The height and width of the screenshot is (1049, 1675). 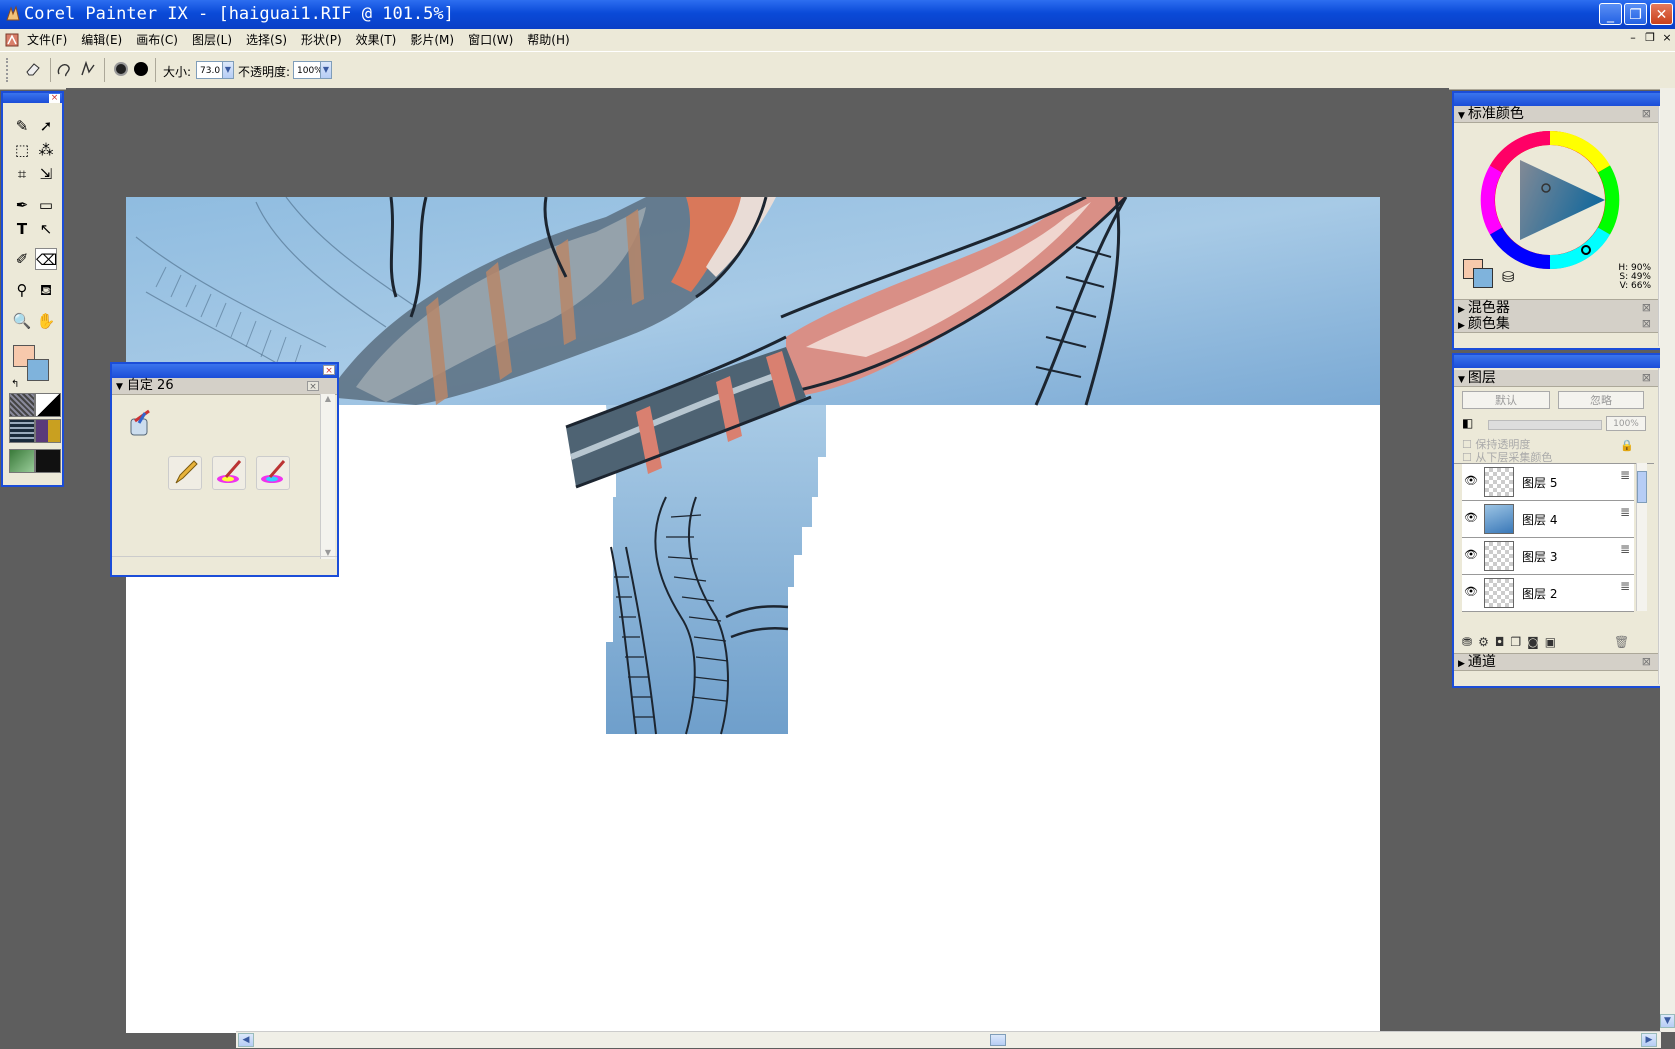 What do you see at coordinates (1506, 400) in the screenshot?
I see `composite-method-select: 默认` at bounding box center [1506, 400].